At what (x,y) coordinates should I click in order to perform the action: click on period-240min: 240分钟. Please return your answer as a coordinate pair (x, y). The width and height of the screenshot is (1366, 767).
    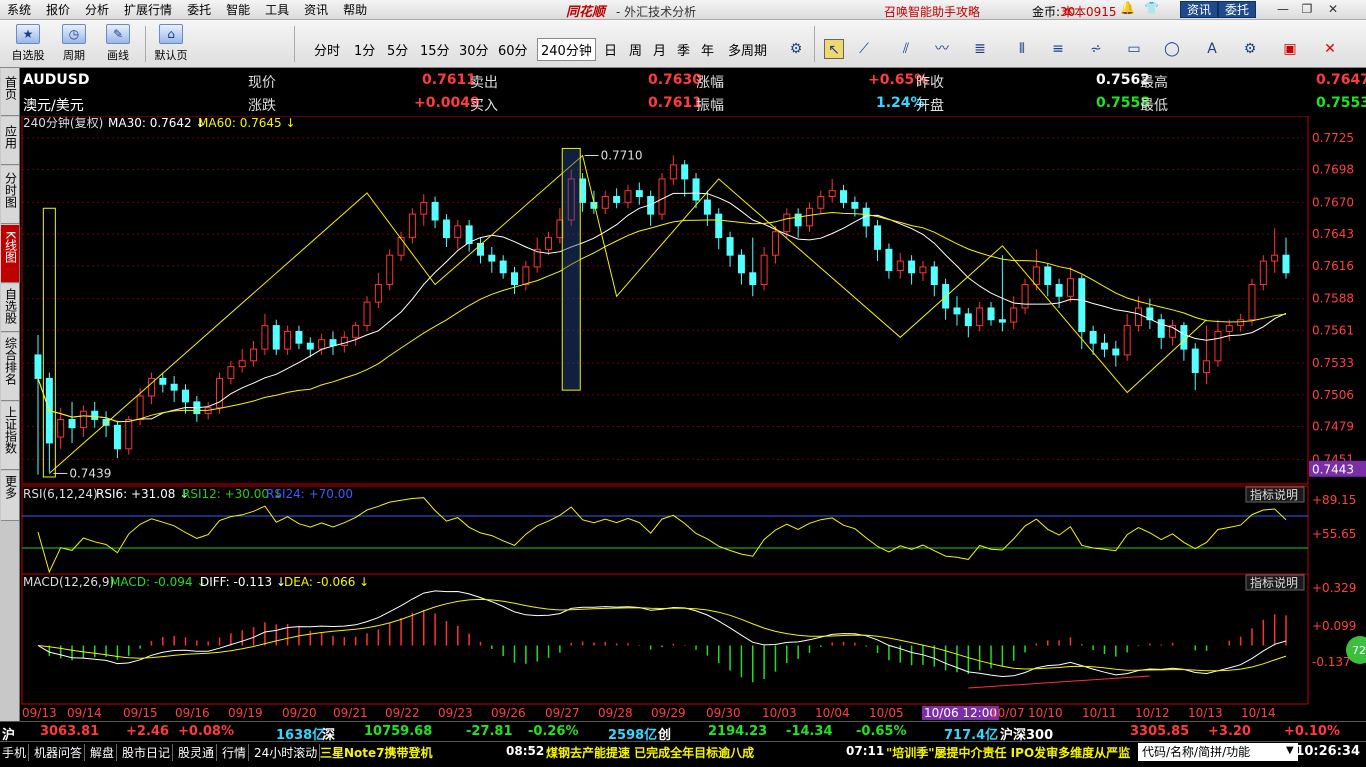
    Looking at the image, I should click on (566, 49).